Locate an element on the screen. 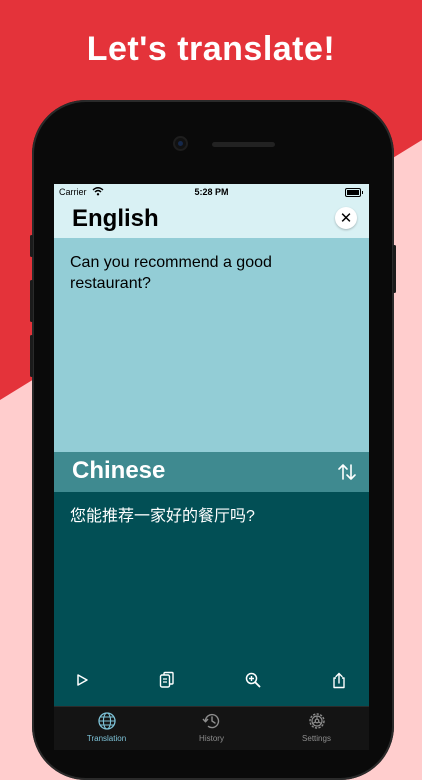  tab-settings: Settings is located at coordinates (316, 727).